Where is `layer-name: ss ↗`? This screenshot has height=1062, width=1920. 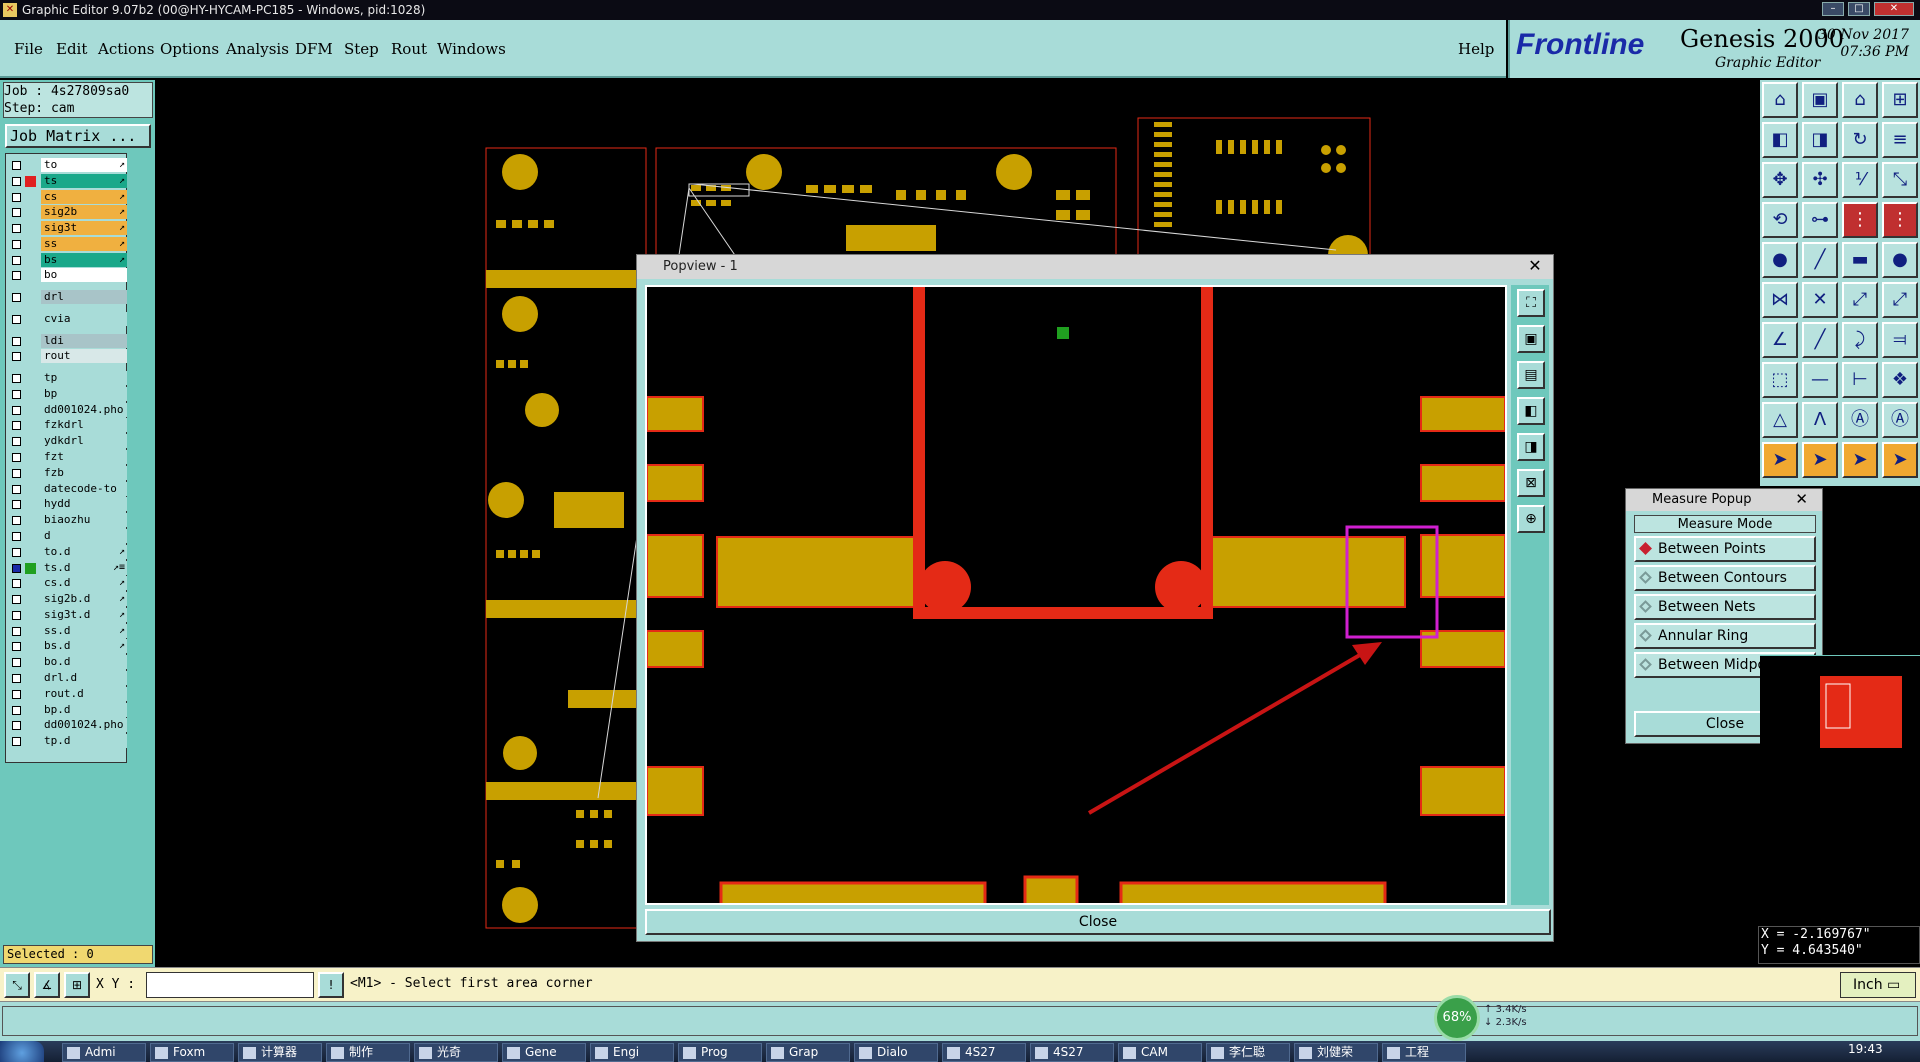 layer-name: ss ↗ is located at coordinates (84, 244).